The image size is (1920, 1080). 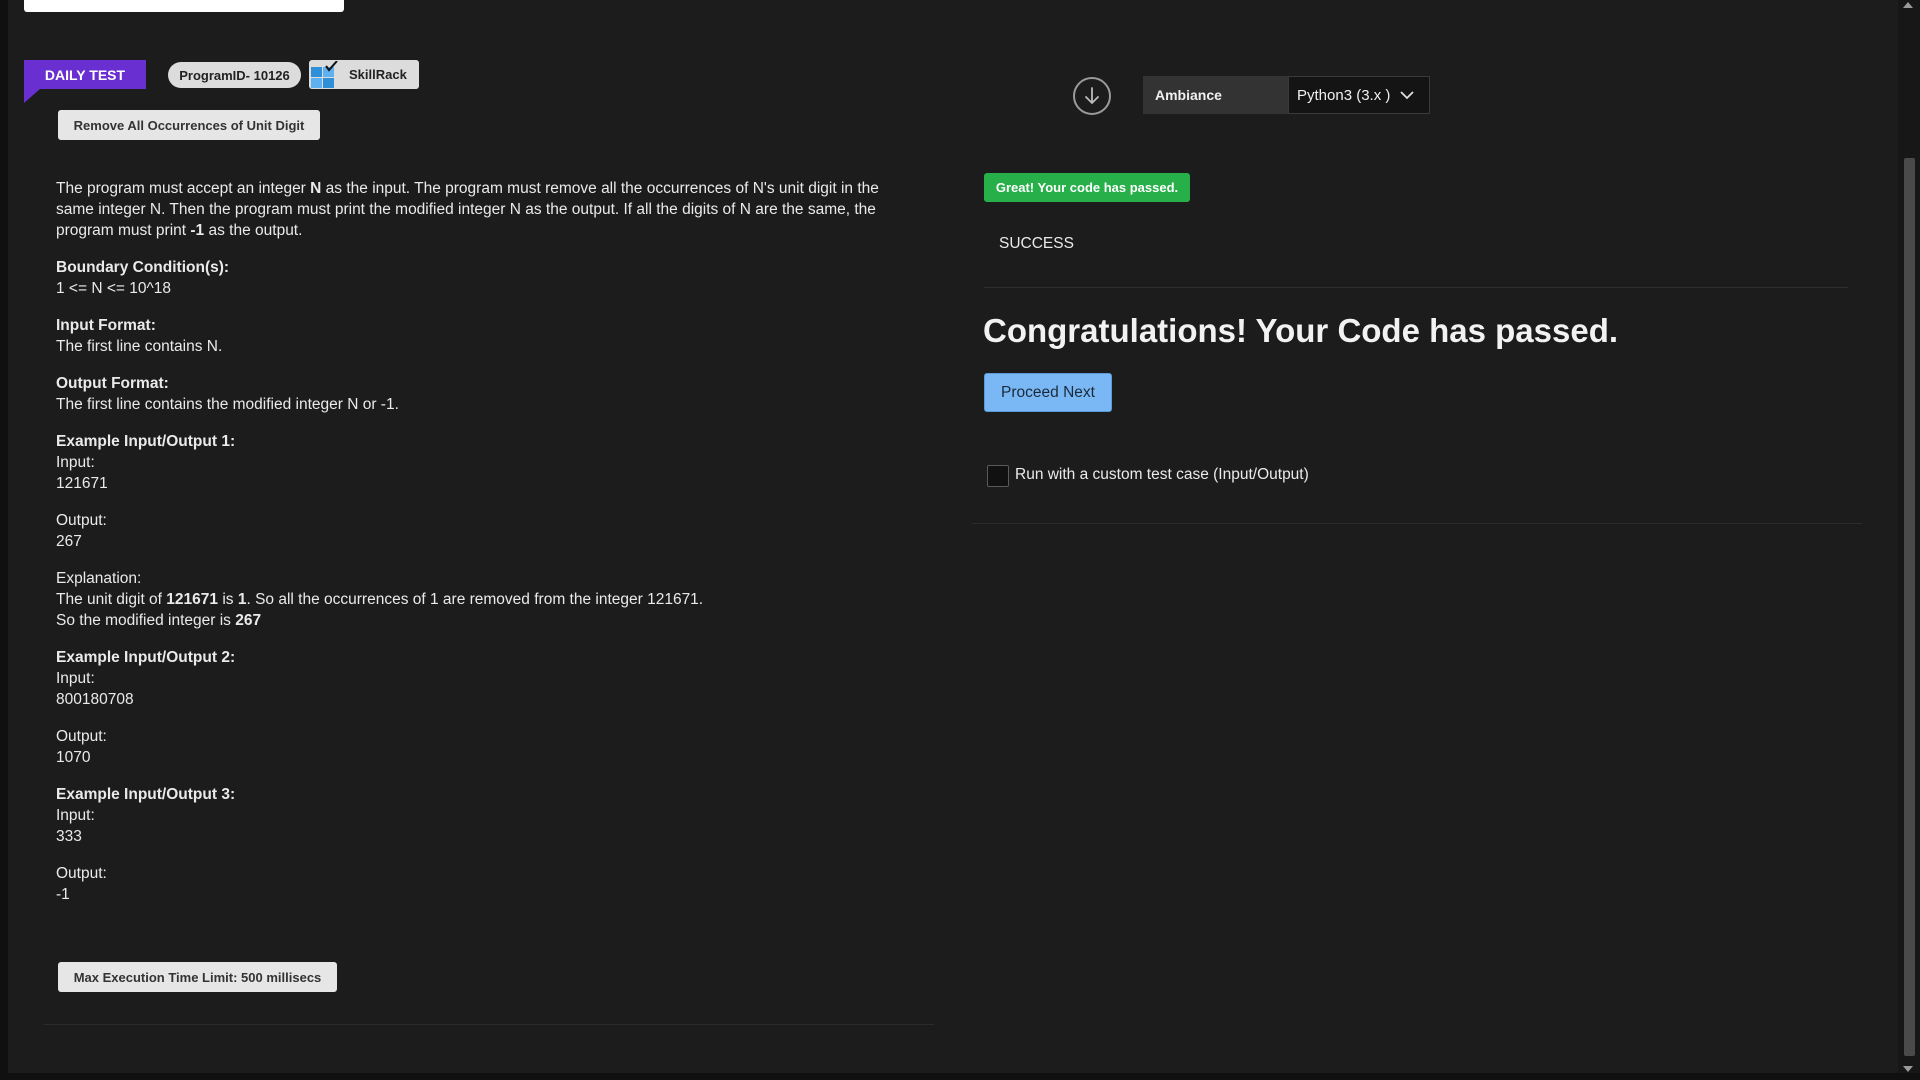 What do you see at coordinates (1909, 607) in the screenshot?
I see `scrollbar-thumb` at bounding box center [1909, 607].